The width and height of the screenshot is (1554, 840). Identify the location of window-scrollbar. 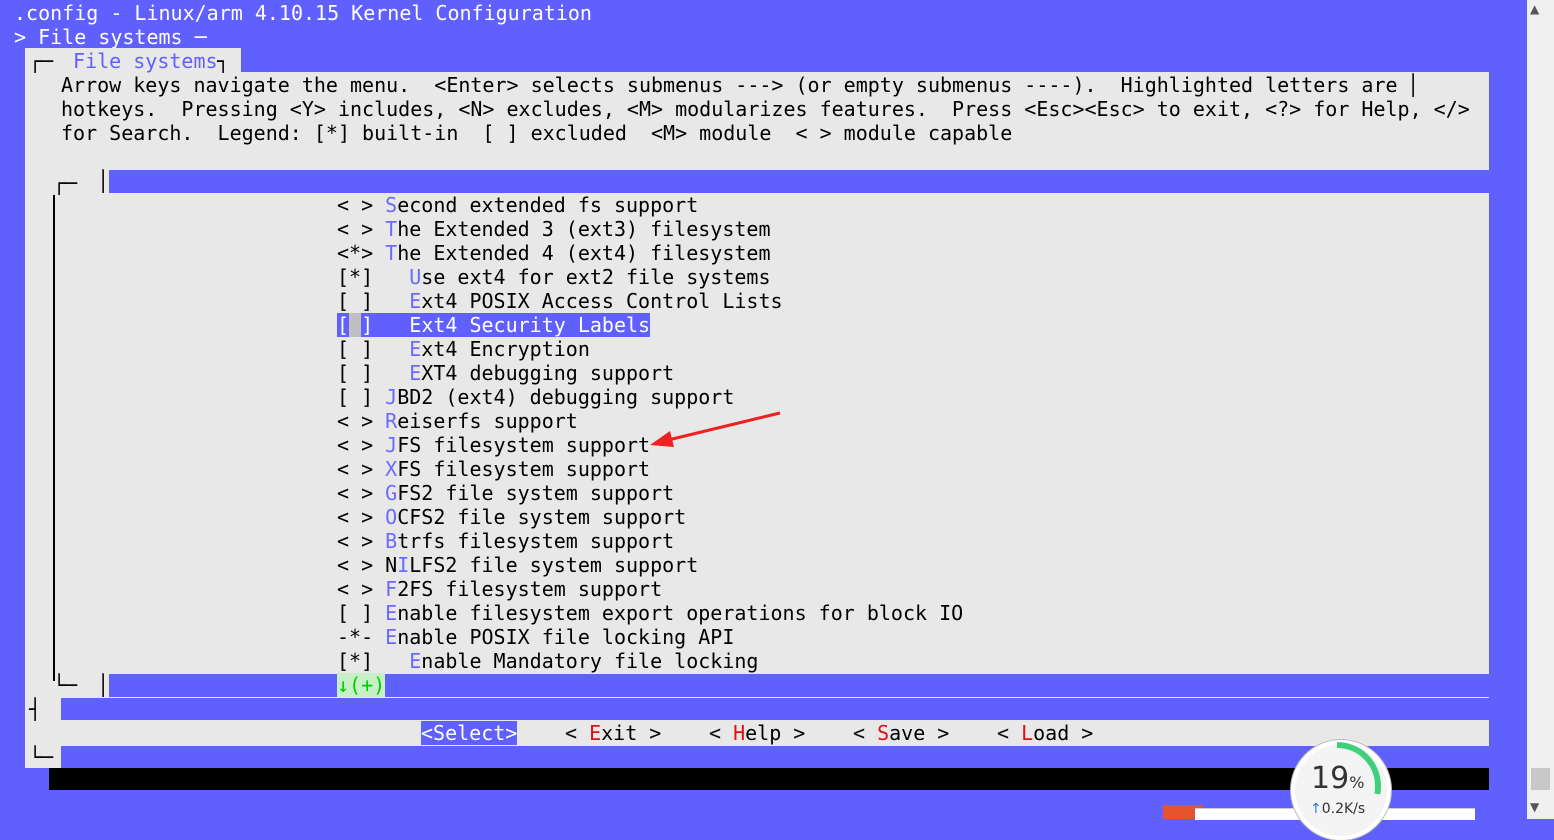
(1540, 409).